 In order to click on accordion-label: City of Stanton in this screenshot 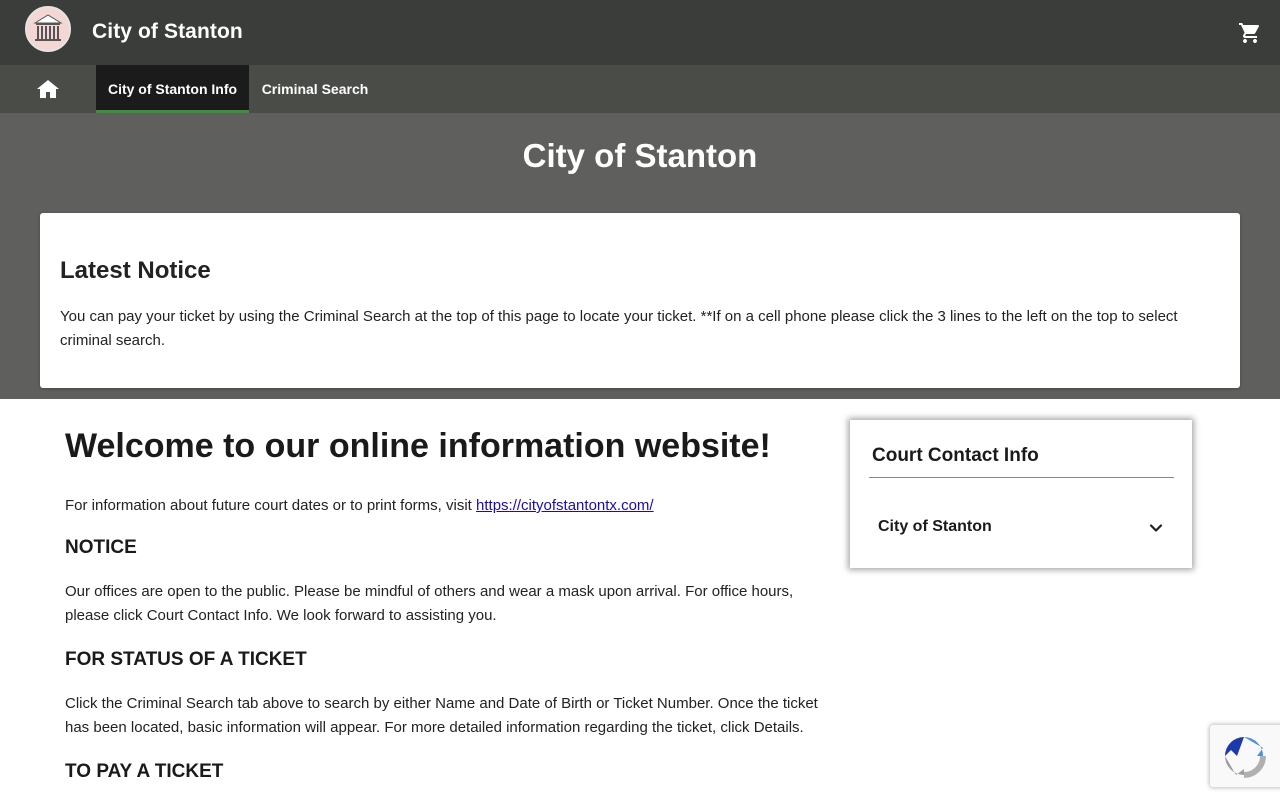, I will do `click(935, 526)`.